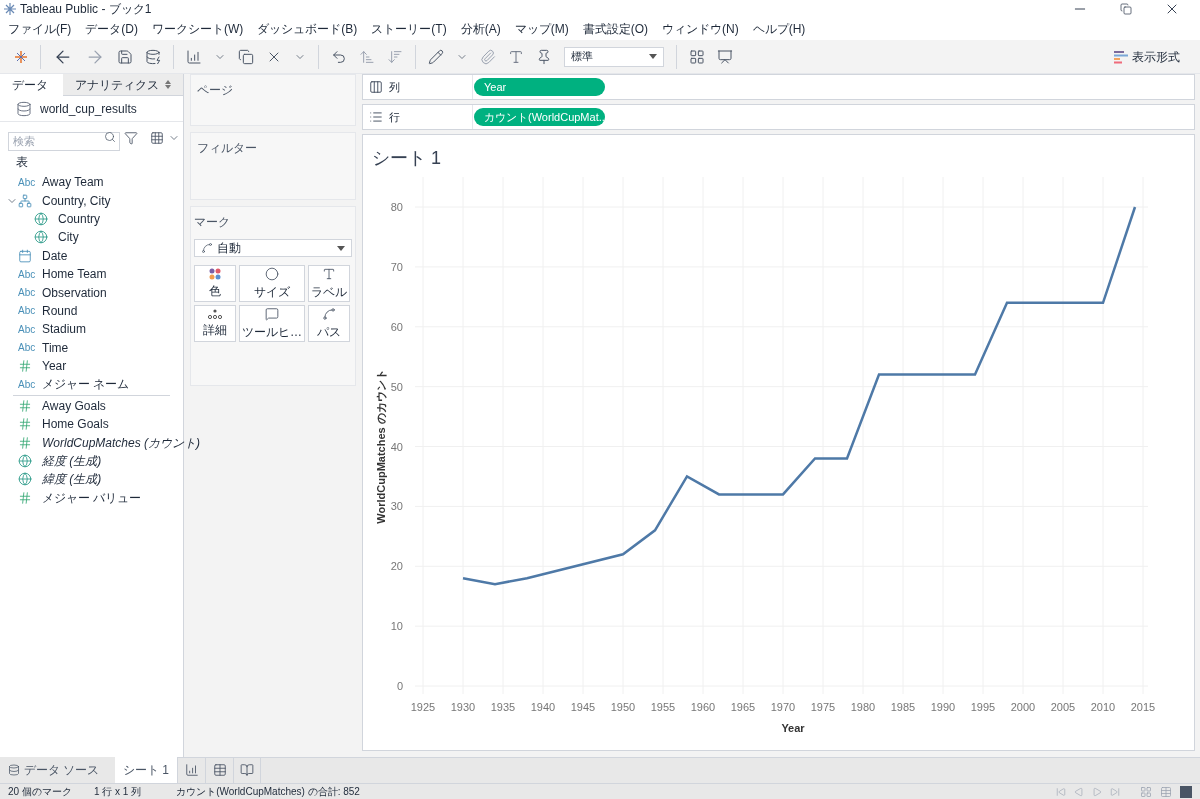 Image resolution: width=1200 pixels, height=799 pixels. What do you see at coordinates (406, 158) in the screenshot?
I see `sheet-title: シート 1` at bounding box center [406, 158].